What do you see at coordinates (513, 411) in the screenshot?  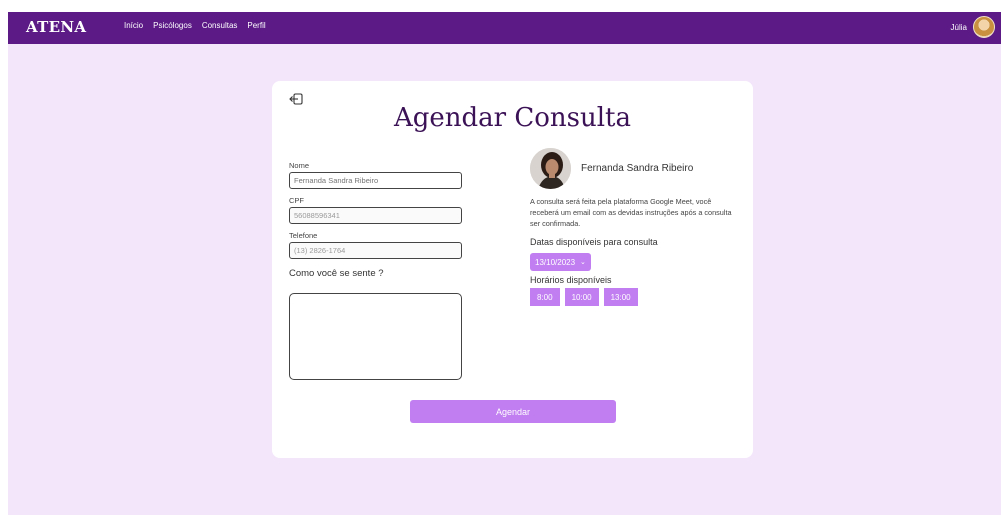 I see `schedule-button: Agendar` at bounding box center [513, 411].